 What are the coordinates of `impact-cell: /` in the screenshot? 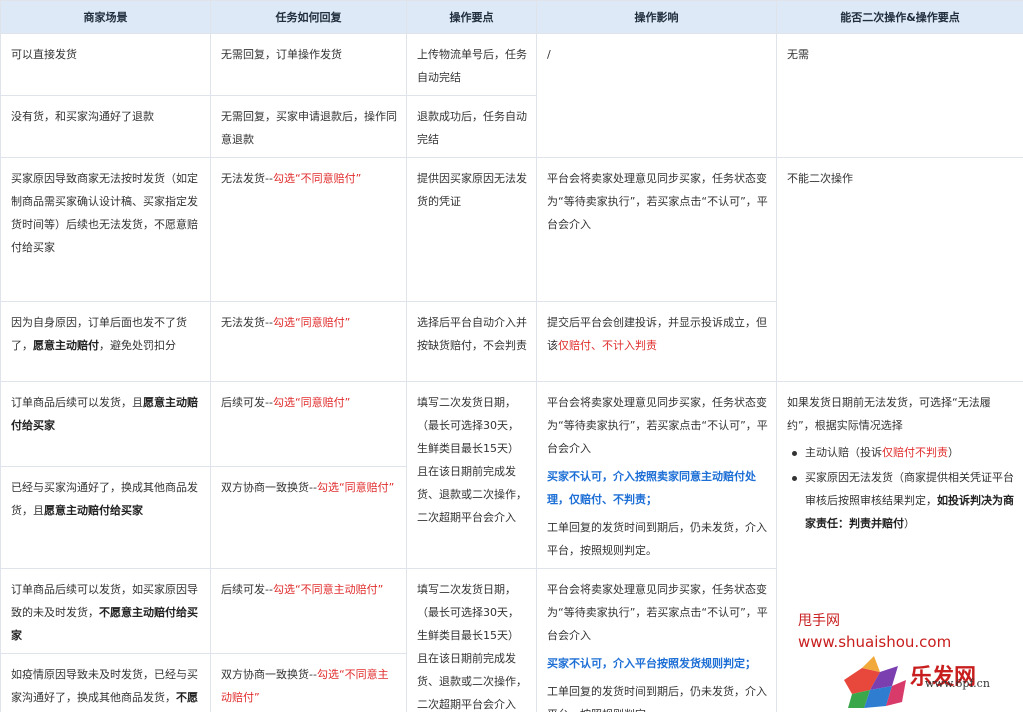 It's located at (656, 95).